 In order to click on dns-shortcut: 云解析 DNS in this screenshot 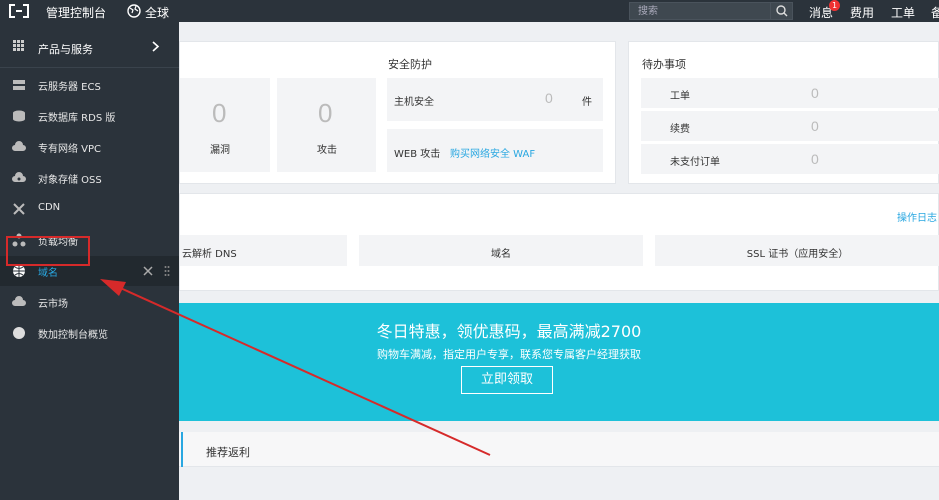, I will do `click(263, 250)`.